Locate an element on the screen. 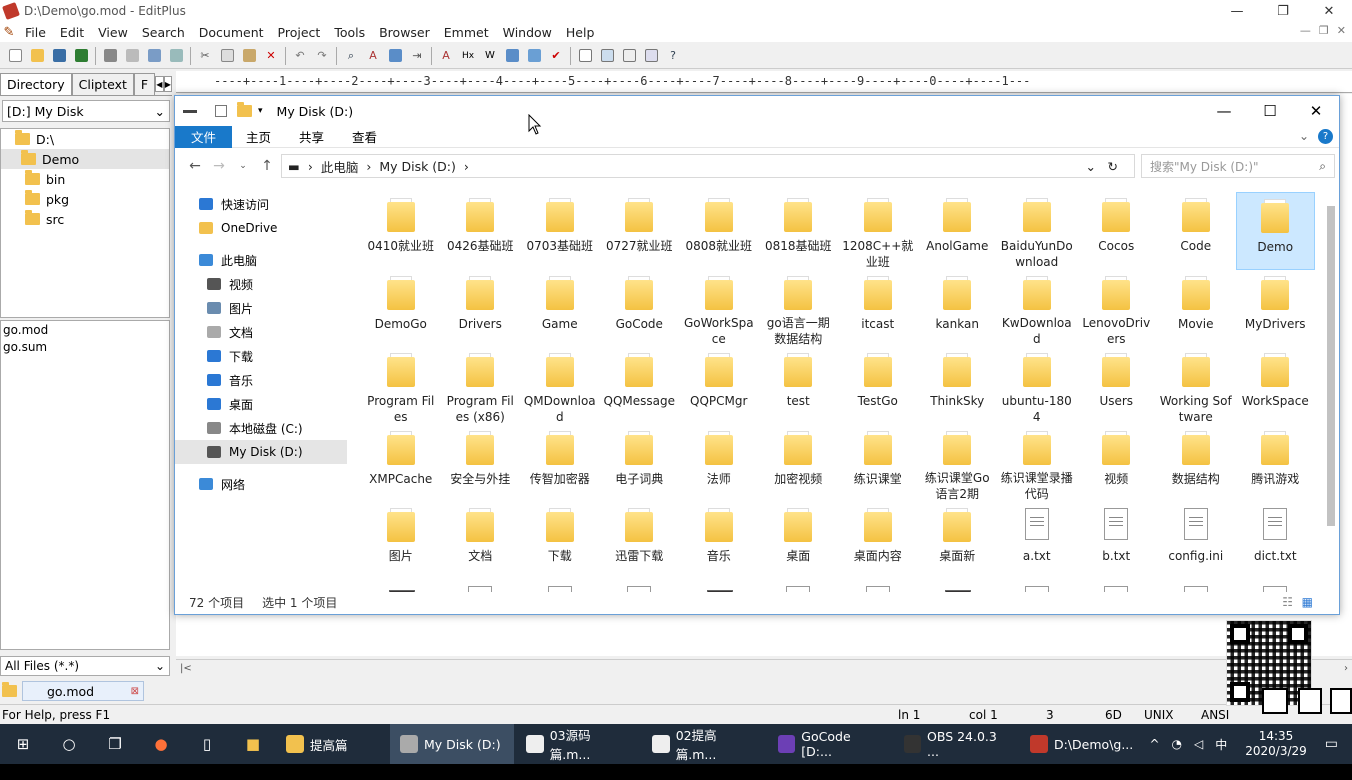 The image size is (1352, 780). file-item: 安全与外挂 is located at coordinates (481, 464).